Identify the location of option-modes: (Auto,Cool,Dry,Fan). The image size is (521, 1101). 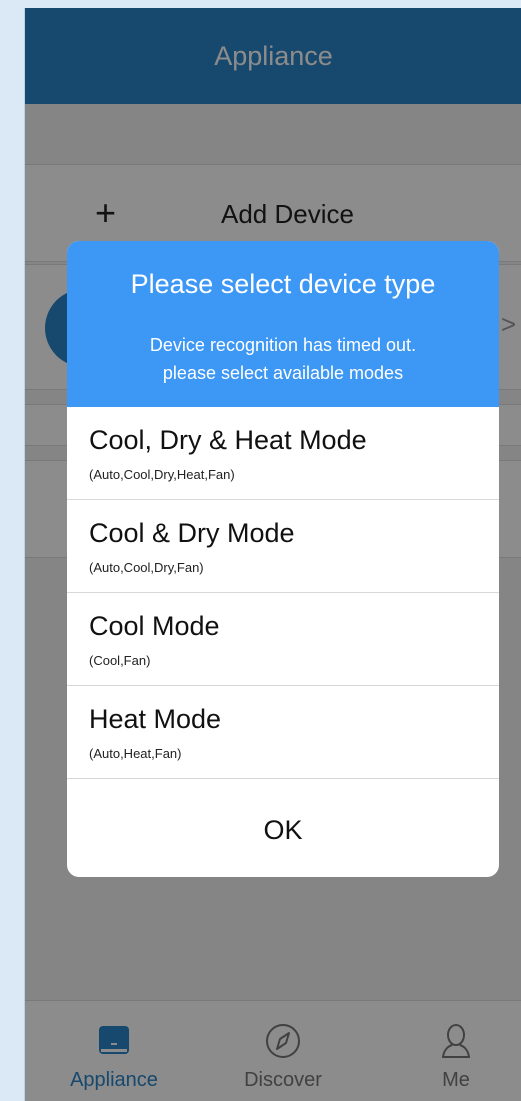
(146, 567).